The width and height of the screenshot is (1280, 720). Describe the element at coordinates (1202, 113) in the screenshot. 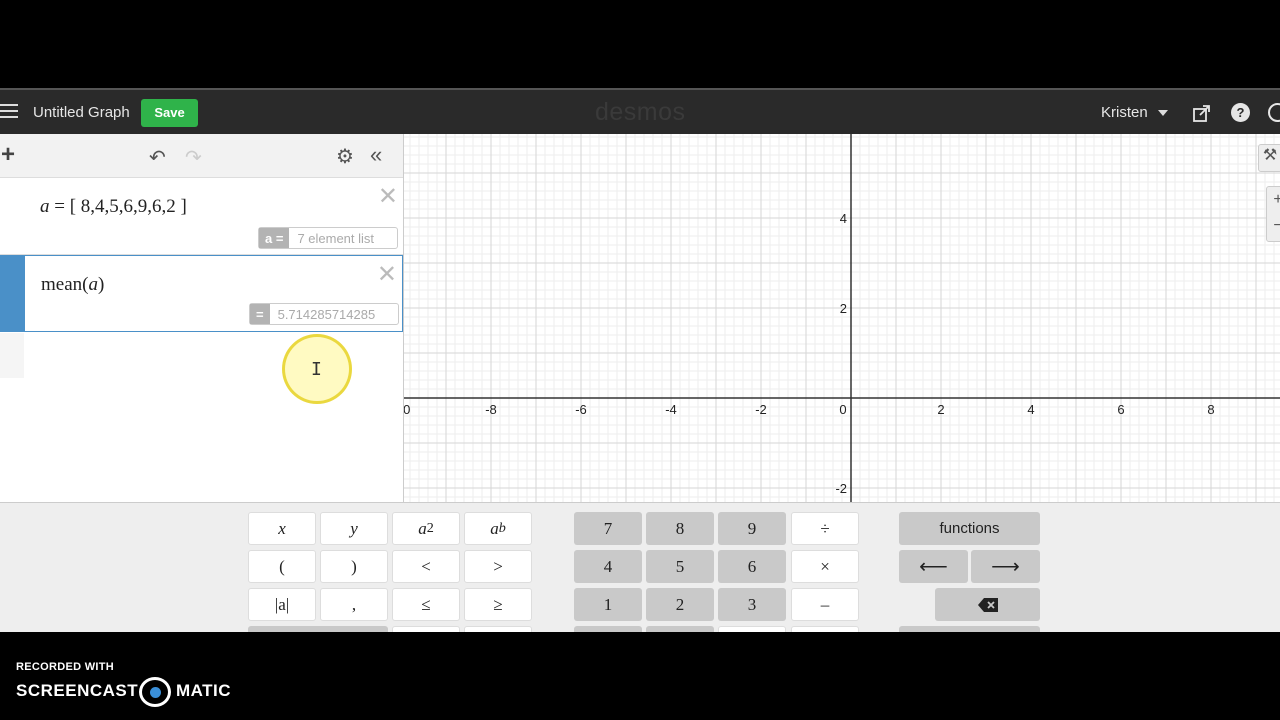

I see `share-icon` at that location.